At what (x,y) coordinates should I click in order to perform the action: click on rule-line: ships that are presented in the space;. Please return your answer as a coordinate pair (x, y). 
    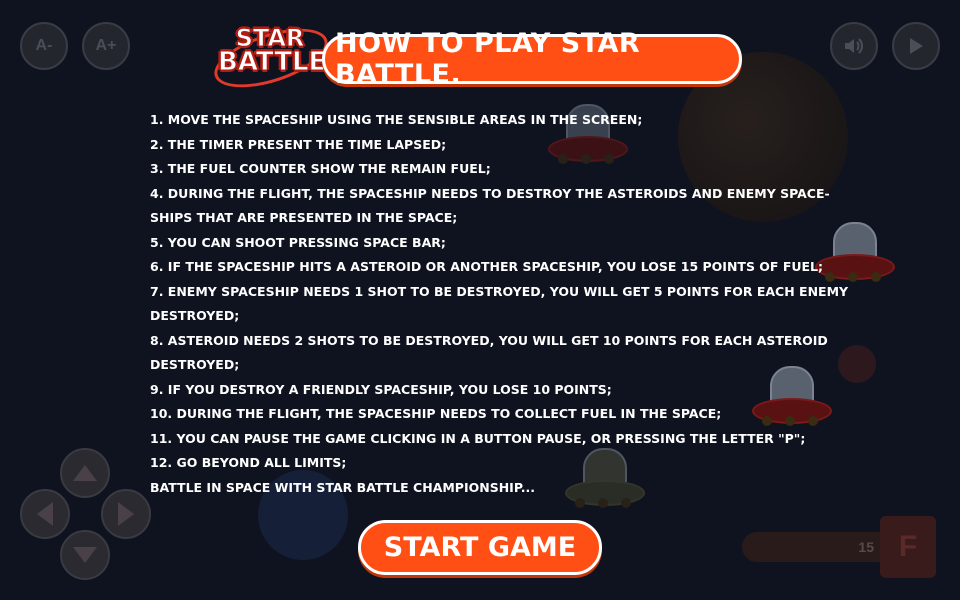
    Looking at the image, I should click on (304, 217).